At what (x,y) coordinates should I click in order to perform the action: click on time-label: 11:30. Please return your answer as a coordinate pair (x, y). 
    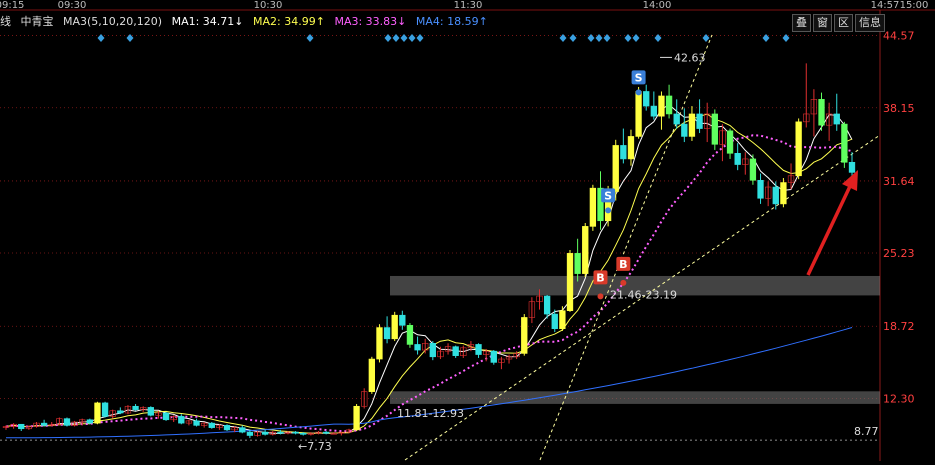
    Looking at the image, I should click on (468, 5).